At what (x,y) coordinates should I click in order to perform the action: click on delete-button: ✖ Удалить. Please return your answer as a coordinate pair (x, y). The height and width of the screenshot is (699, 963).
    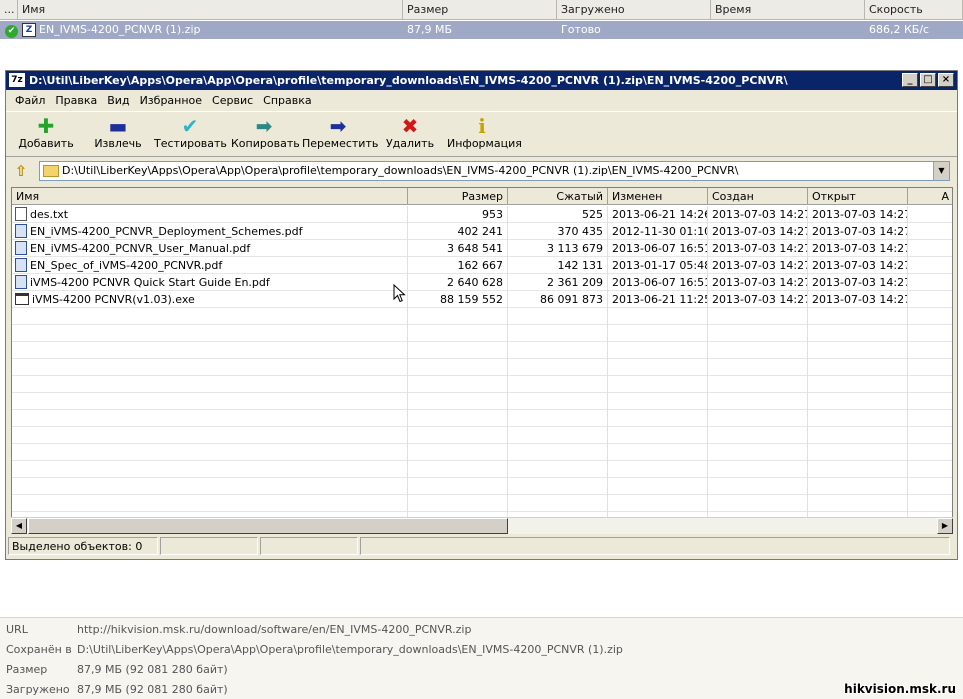
    Looking at the image, I should click on (410, 135).